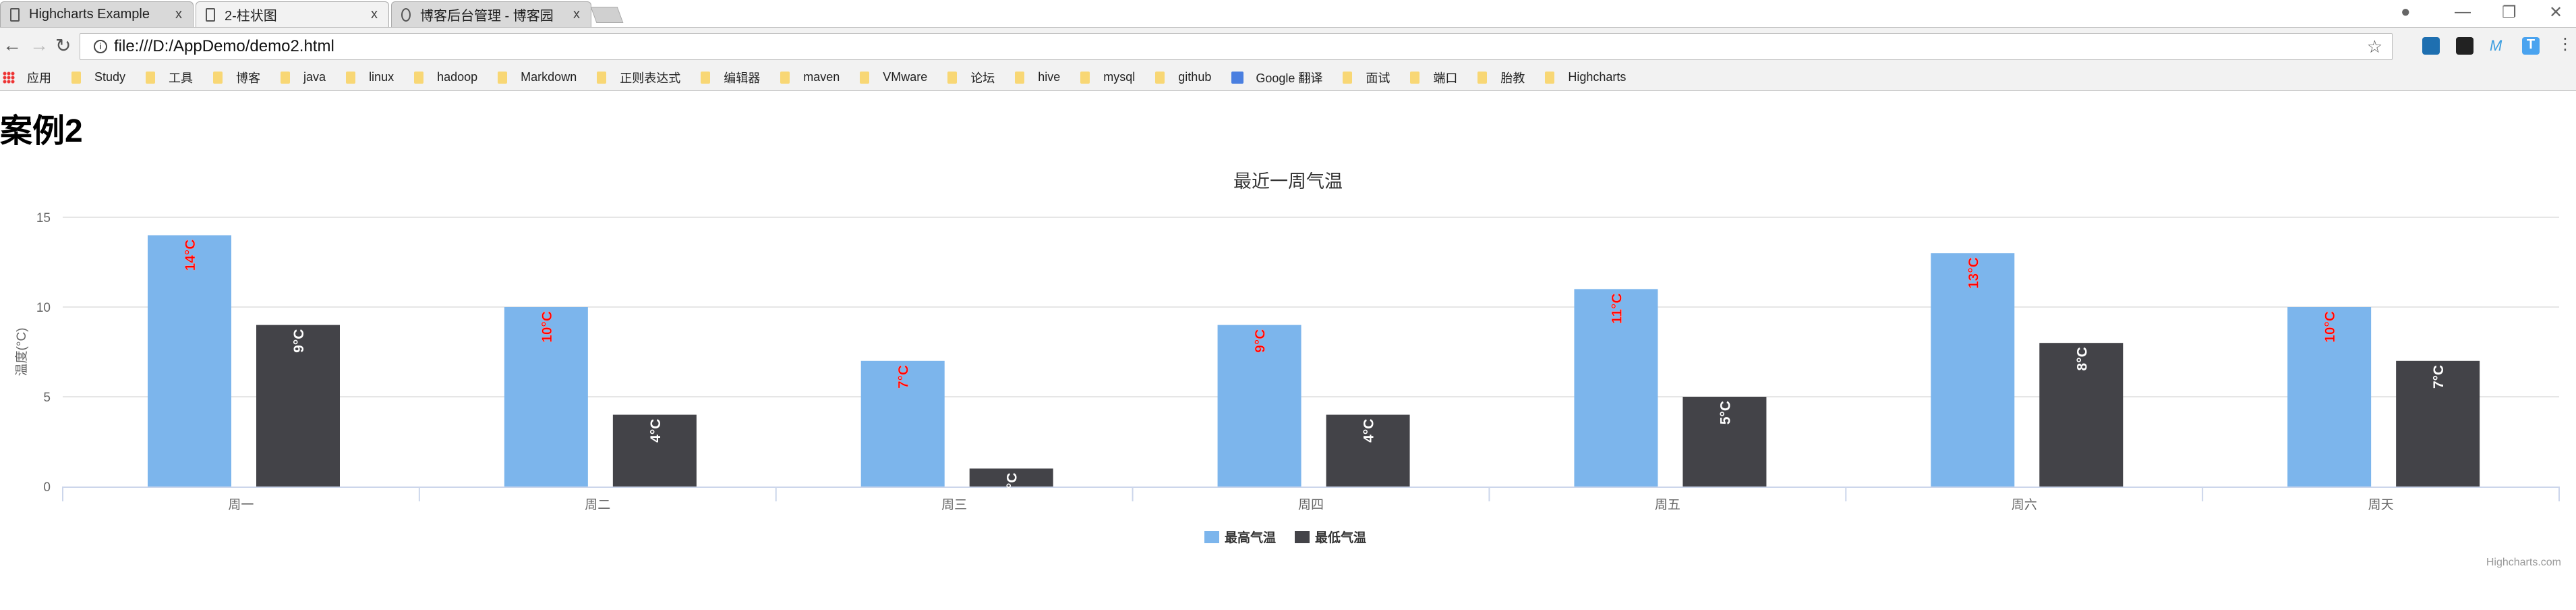 This screenshot has width=2576, height=610. I want to click on y-tick-label: 5, so click(47, 398).